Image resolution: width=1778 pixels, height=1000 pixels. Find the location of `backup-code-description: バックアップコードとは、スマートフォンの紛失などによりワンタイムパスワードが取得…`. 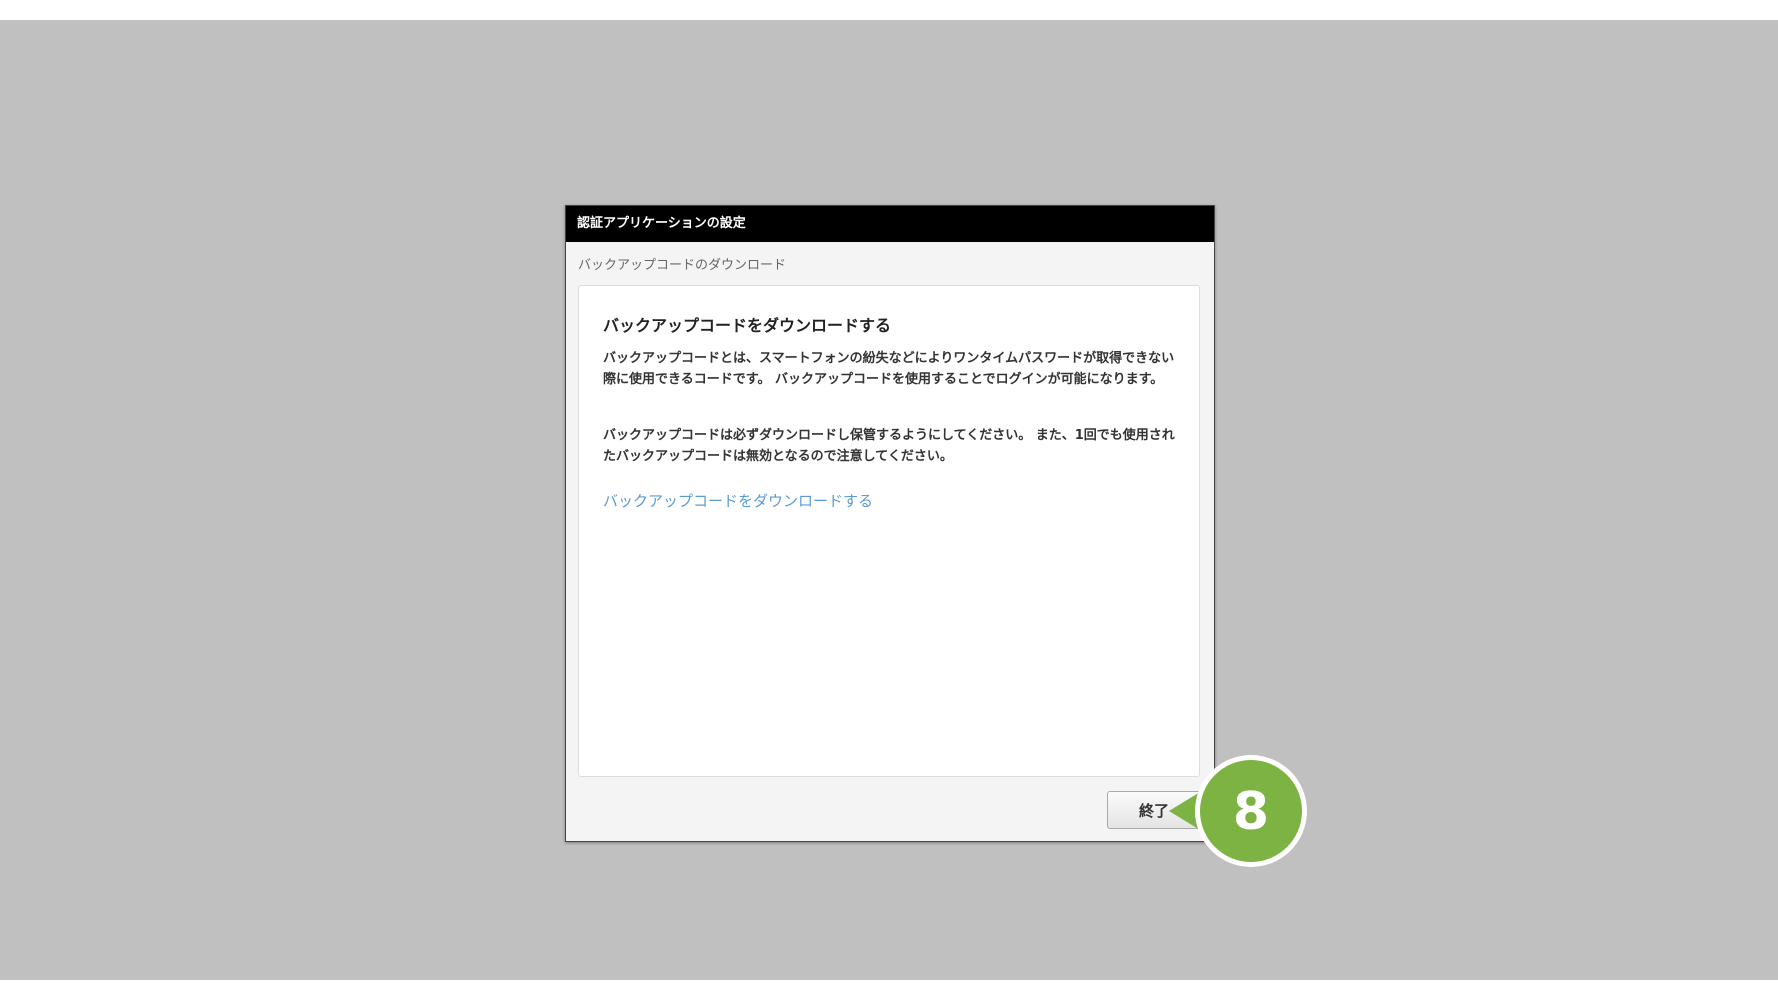

backup-code-description: バックアップコードとは、スマートフォンの紛失などによりワンタイムパスワードが取得… is located at coordinates (889, 369).